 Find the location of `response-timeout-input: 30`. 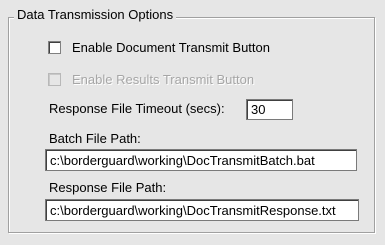

response-timeout-input: 30 is located at coordinates (269, 109).